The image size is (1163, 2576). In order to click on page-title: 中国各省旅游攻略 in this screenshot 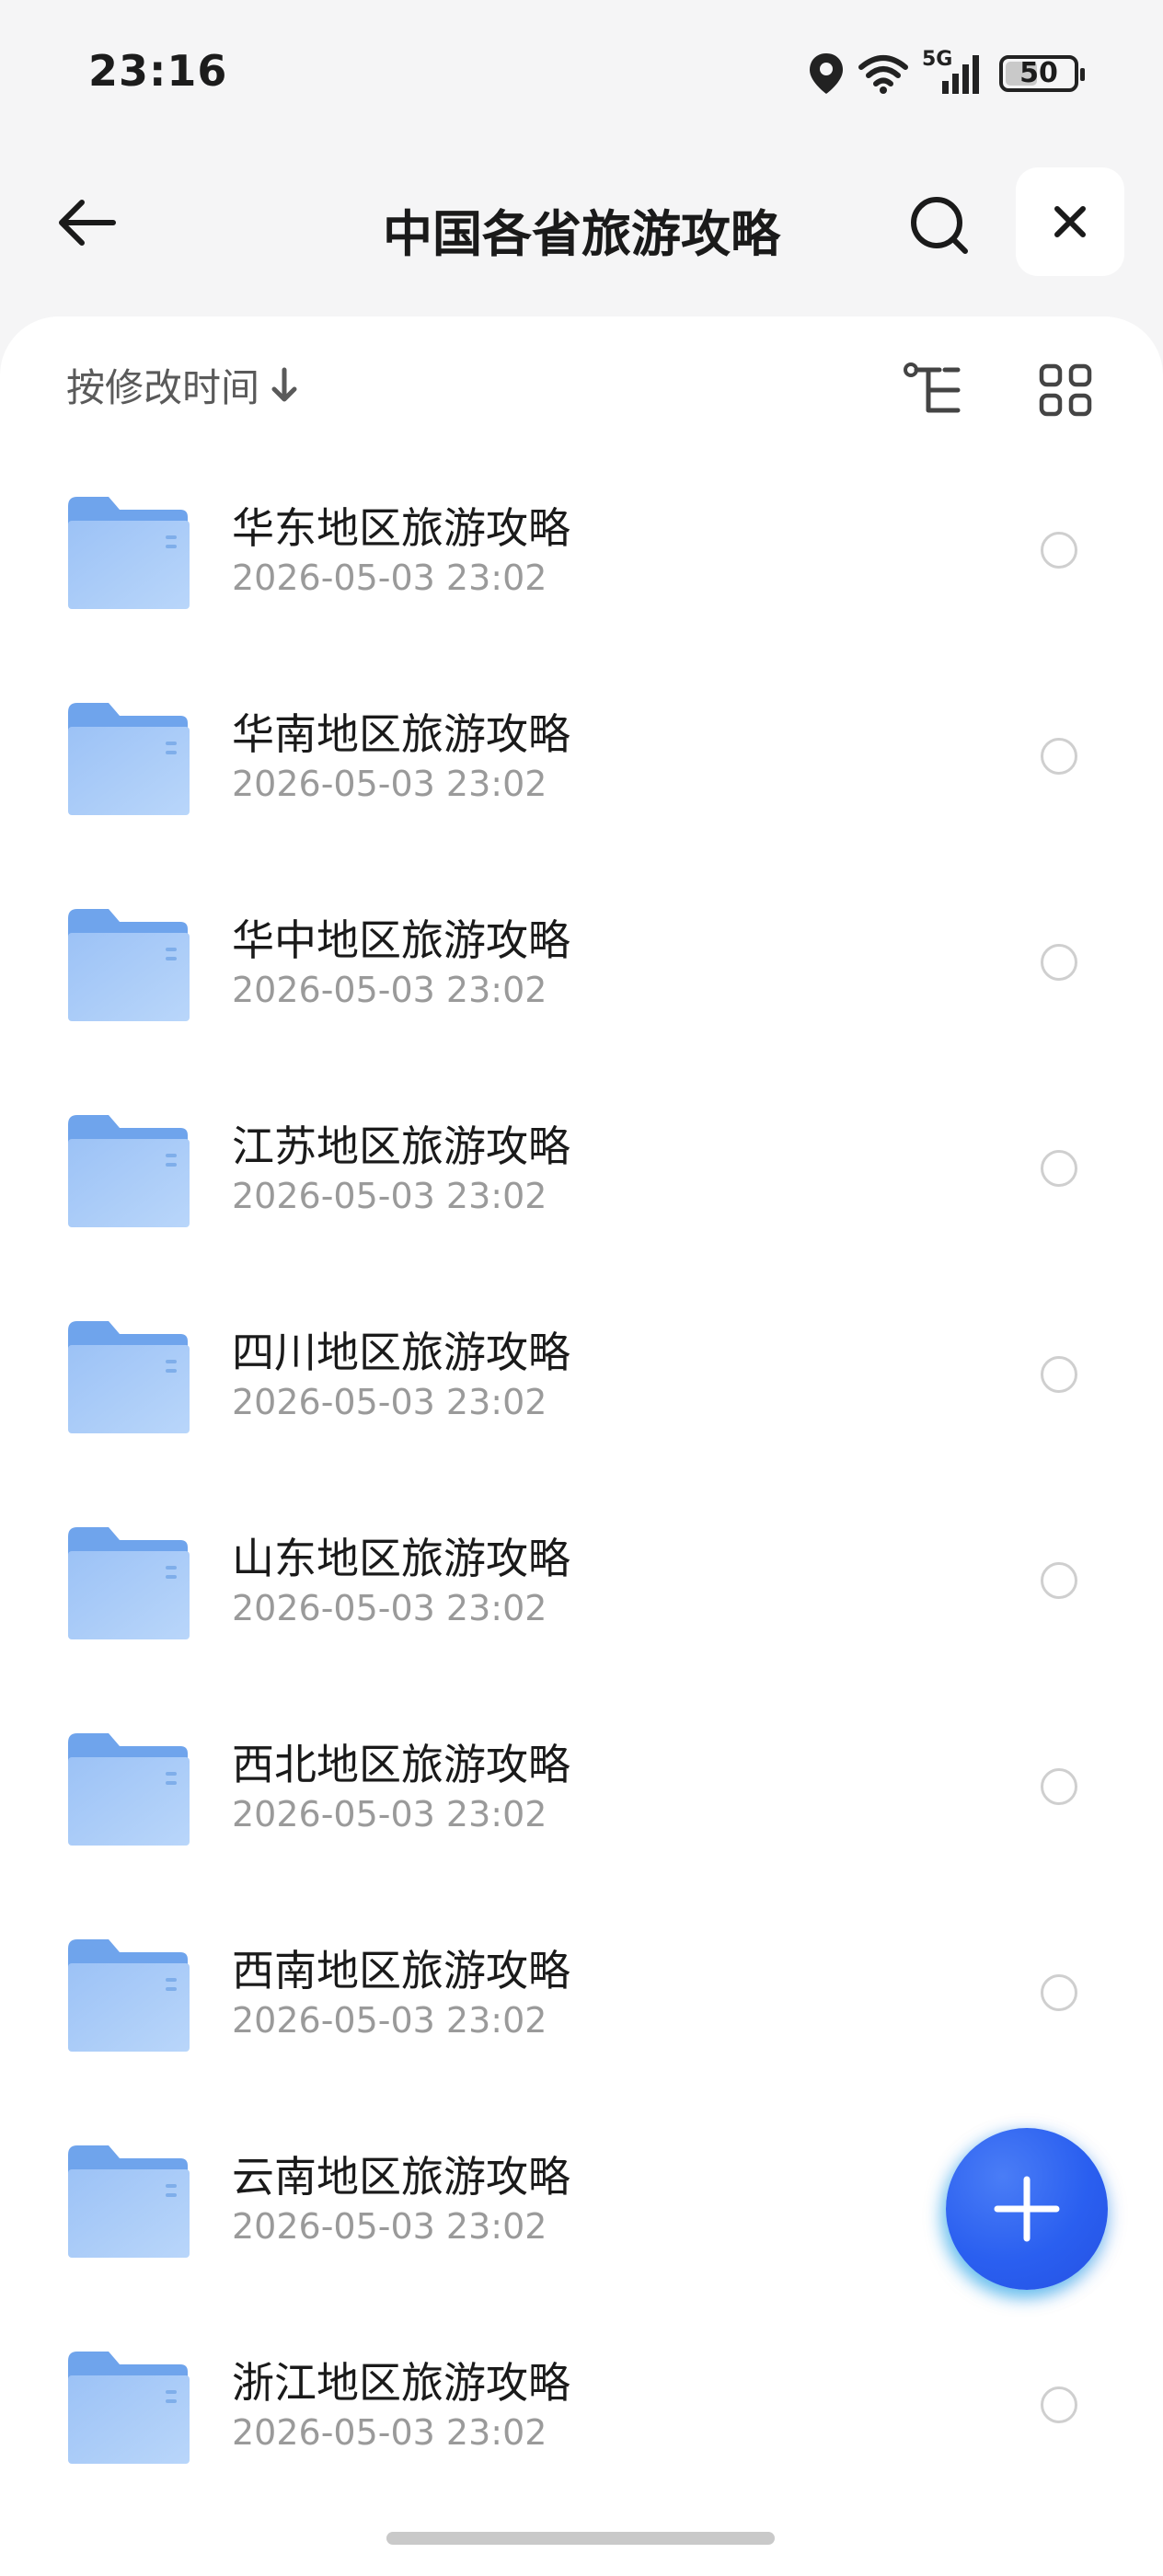, I will do `click(581, 234)`.